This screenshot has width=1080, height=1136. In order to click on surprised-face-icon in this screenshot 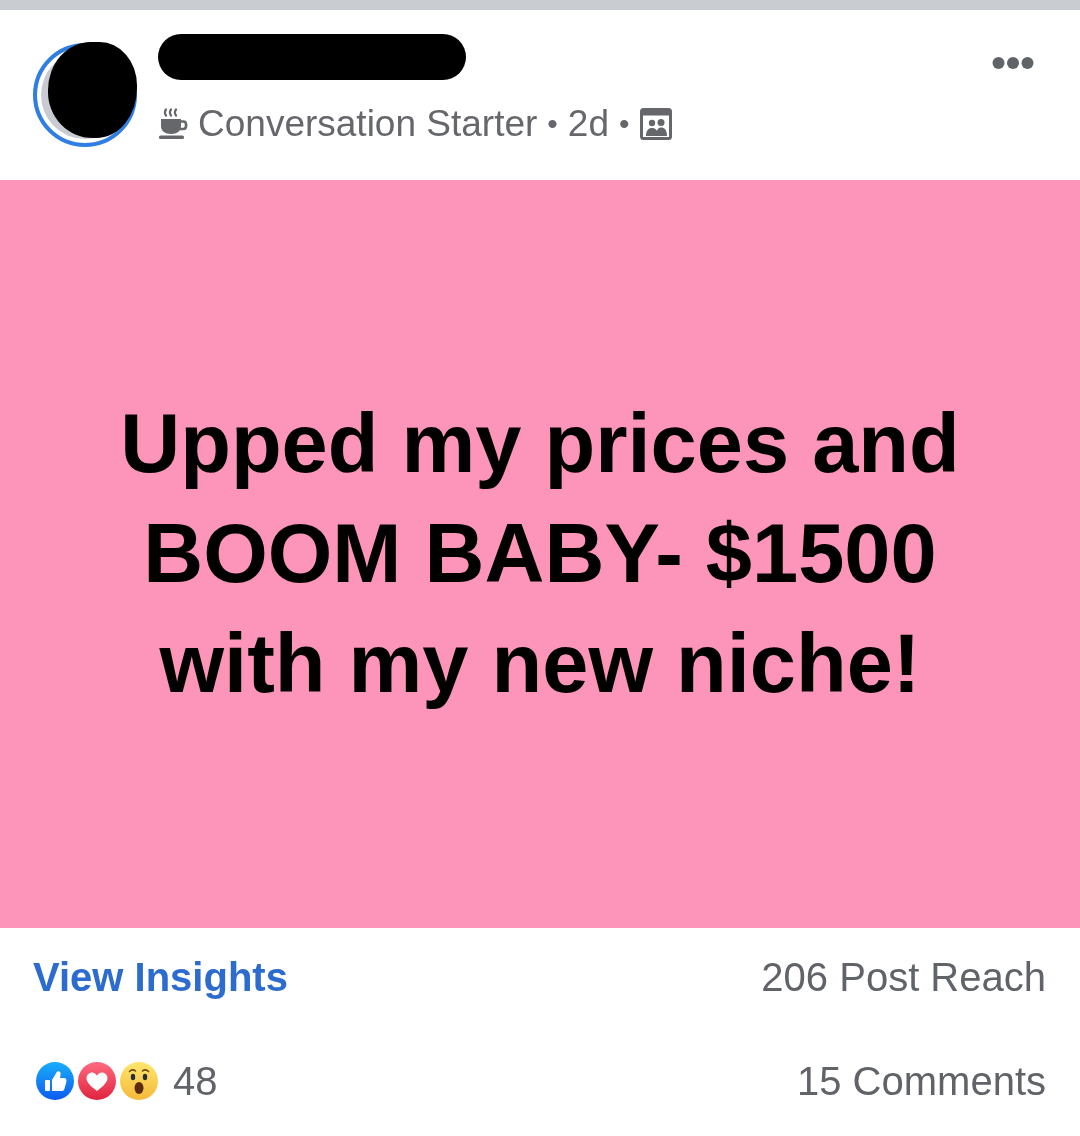, I will do `click(139, 1081)`.